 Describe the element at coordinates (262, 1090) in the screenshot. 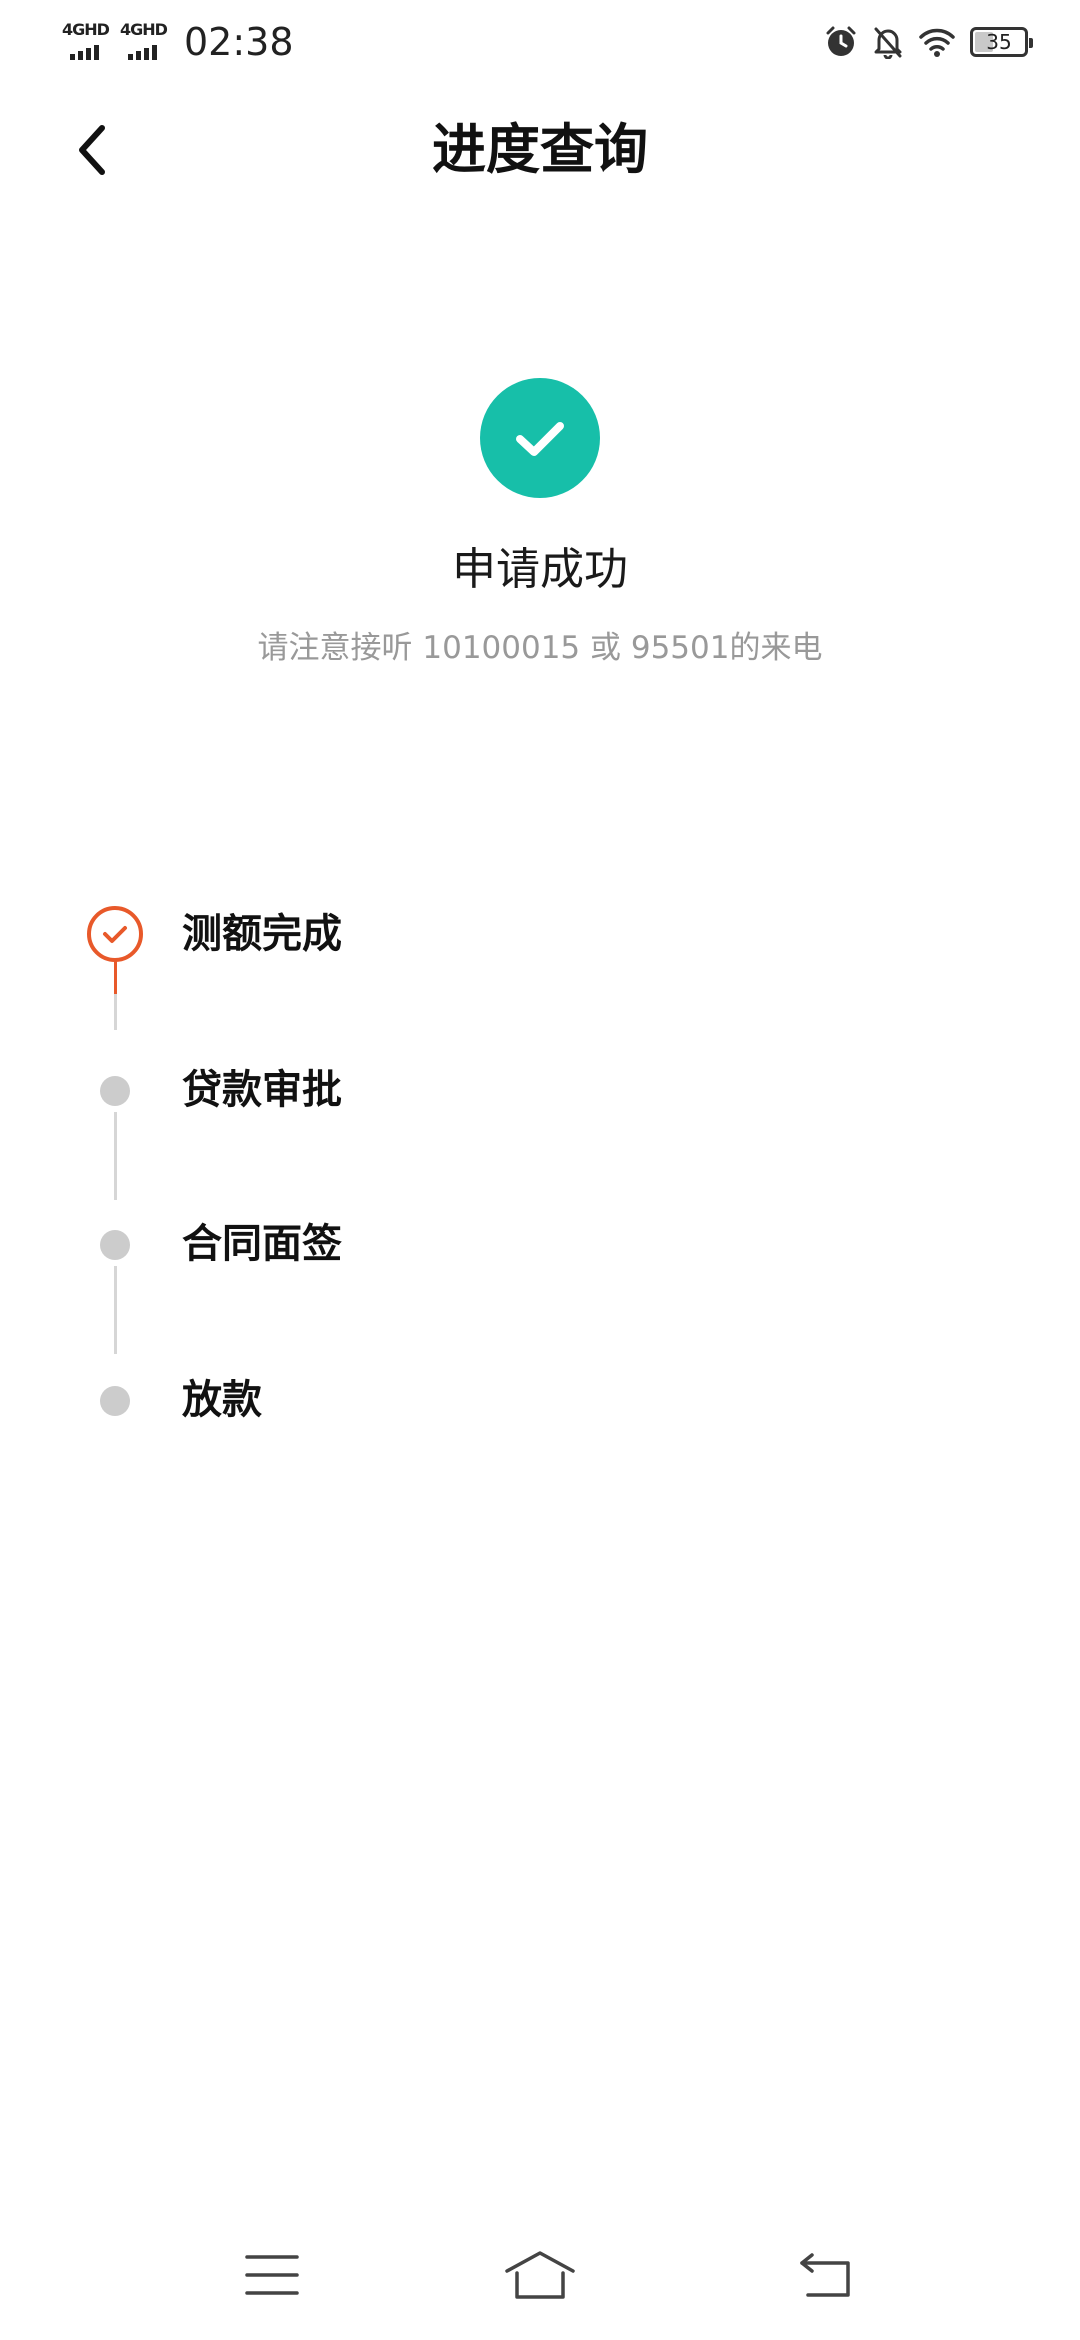

I see `step-label: 贷款审批` at that location.